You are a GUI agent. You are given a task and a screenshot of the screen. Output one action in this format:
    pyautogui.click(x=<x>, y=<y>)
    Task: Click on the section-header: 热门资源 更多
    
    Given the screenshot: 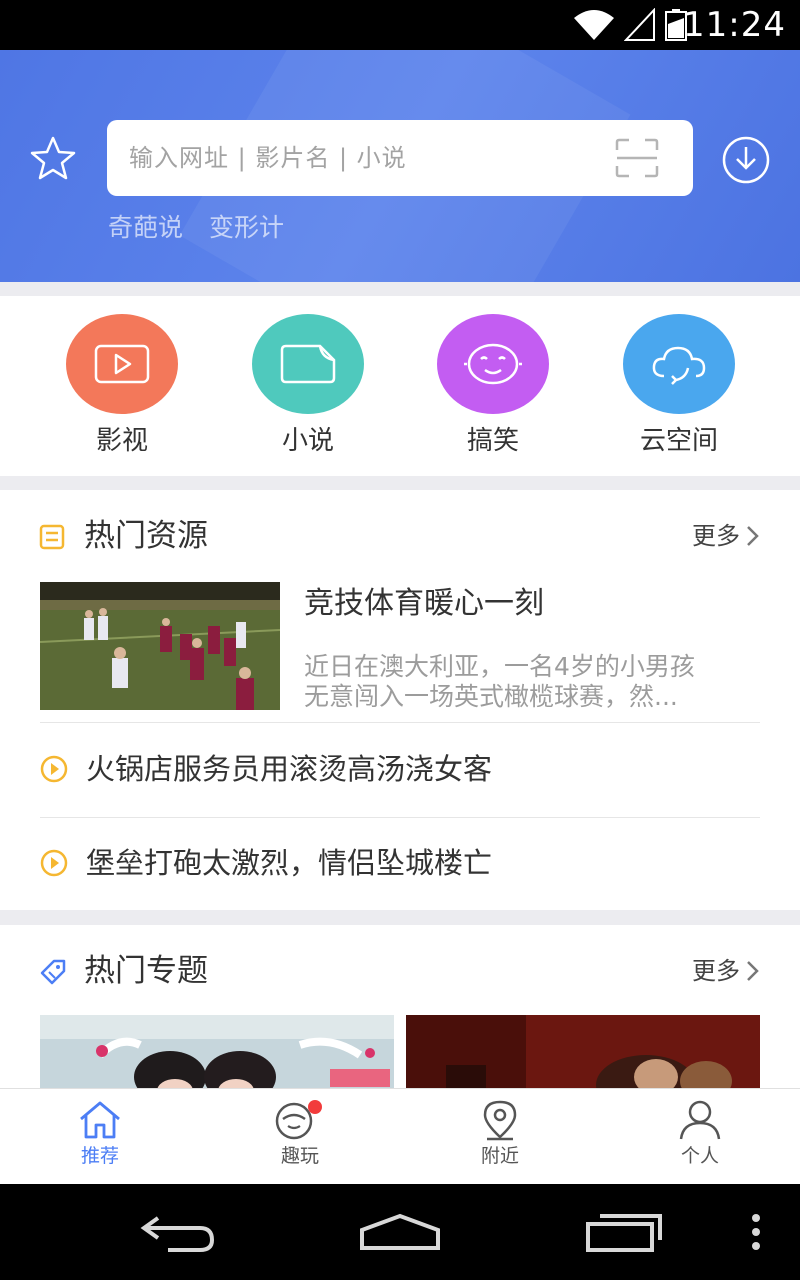 What is the action you would take?
    pyautogui.click(x=400, y=536)
    